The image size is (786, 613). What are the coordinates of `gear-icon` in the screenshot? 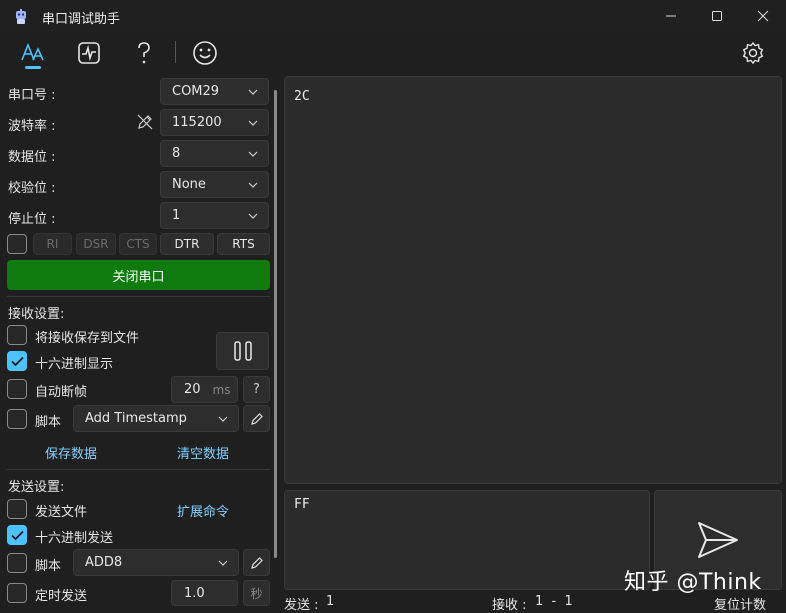 It's located at (753, 53).